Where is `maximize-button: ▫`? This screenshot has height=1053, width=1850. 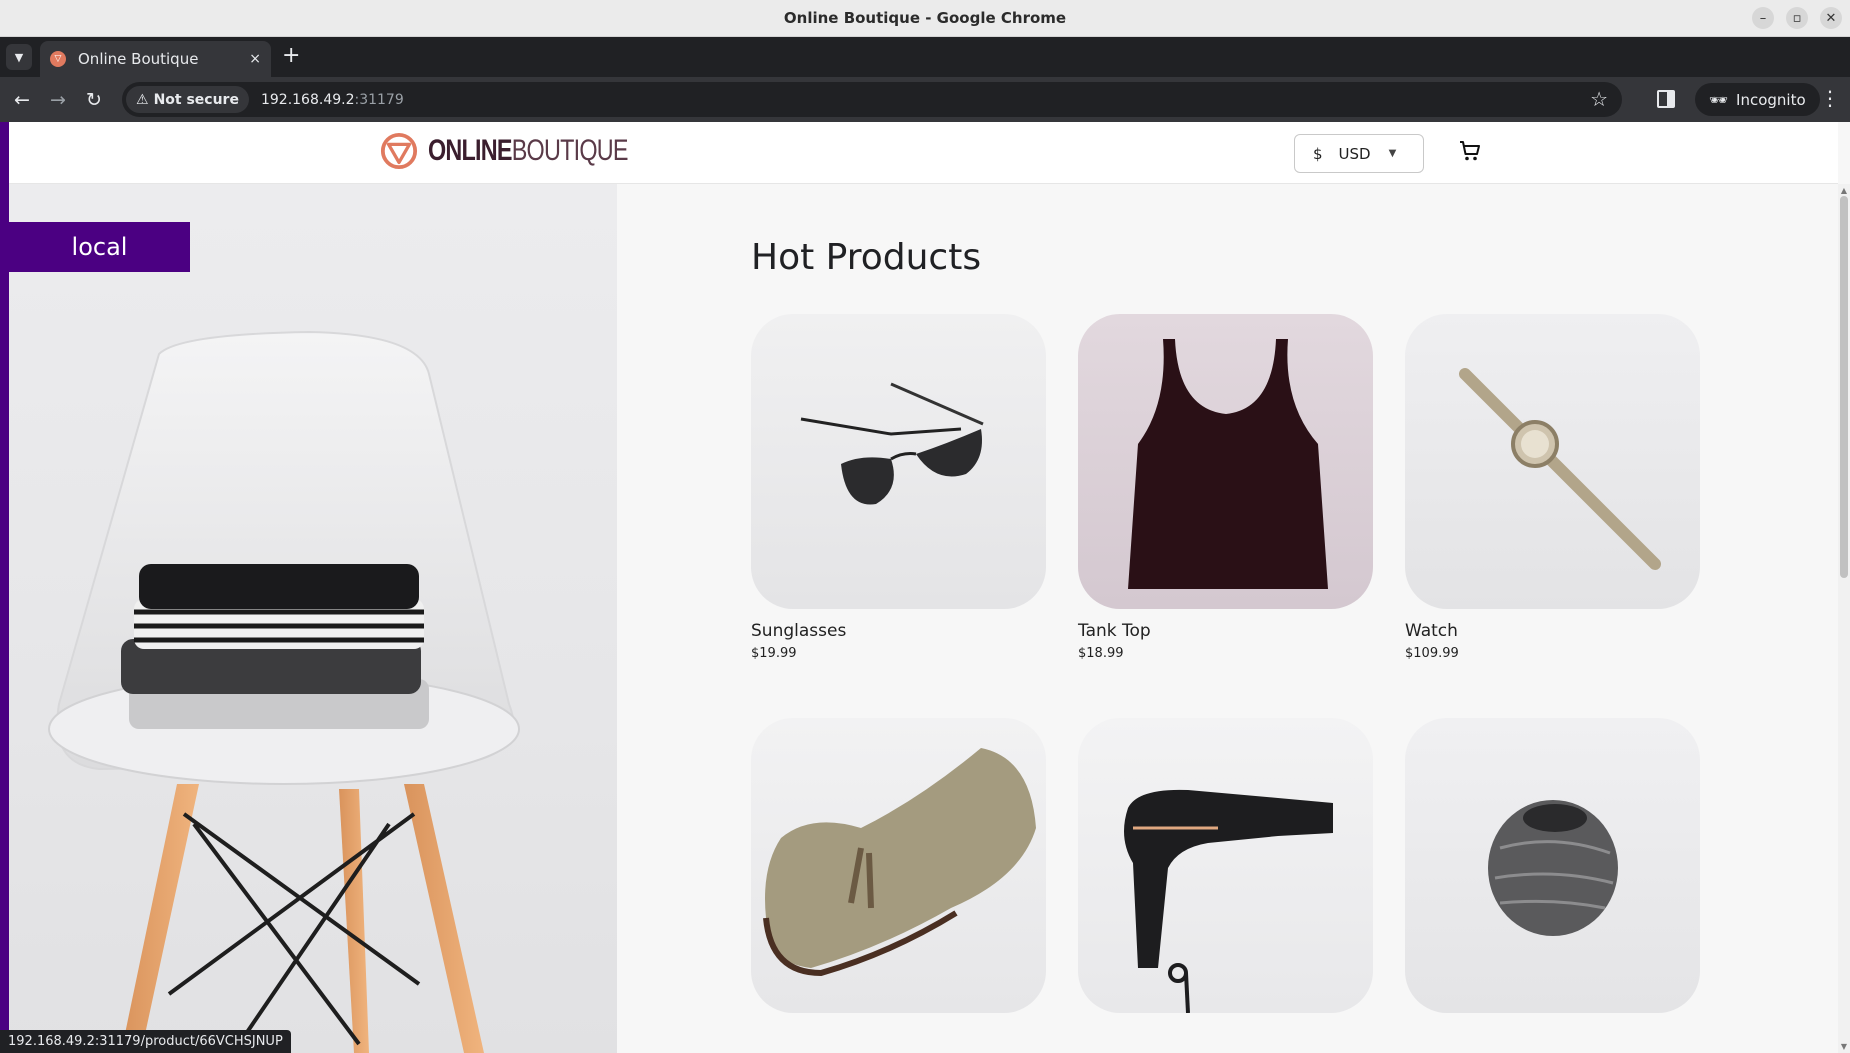 maximize-button: ▫ is located at coordinates (1797, 18).